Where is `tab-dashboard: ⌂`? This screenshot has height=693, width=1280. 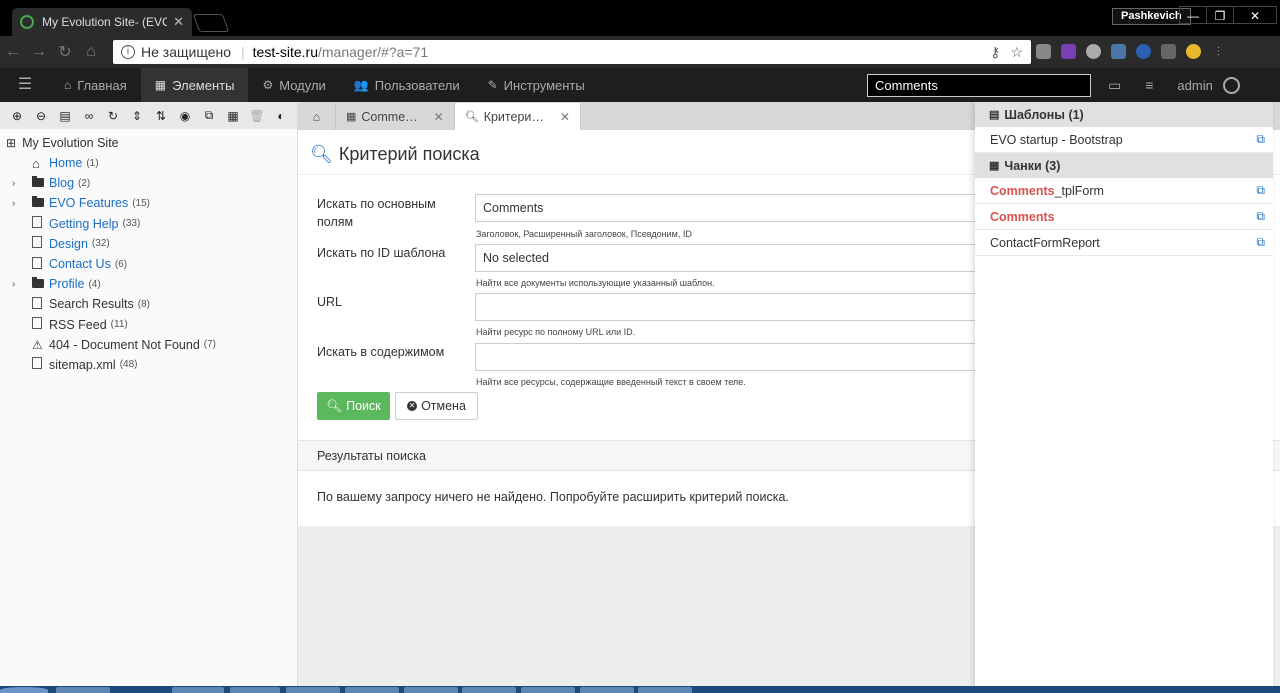
tab-dashboard: ⌂ is located at coordinates (317, 116).